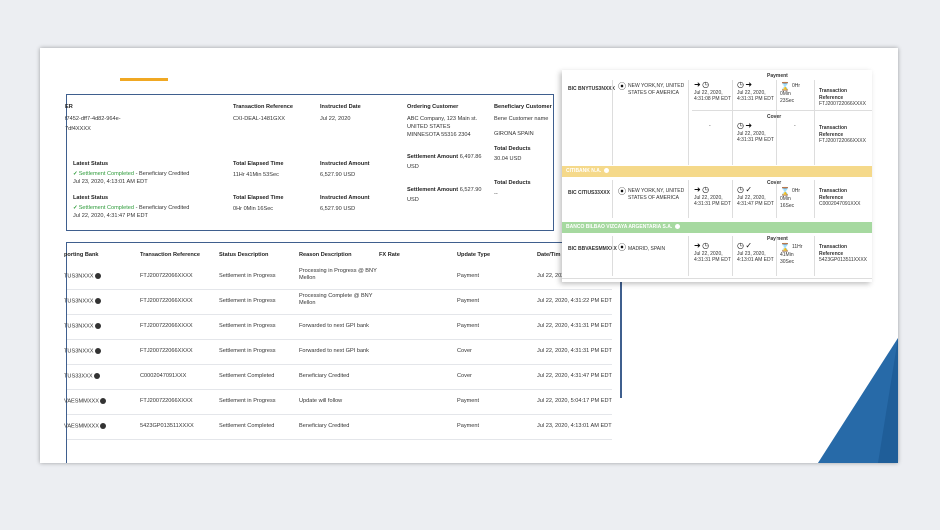 This screenshot has width=940, height=530. I want to click on b2-ref-value: C0002047091XXX, so click(840, 204).